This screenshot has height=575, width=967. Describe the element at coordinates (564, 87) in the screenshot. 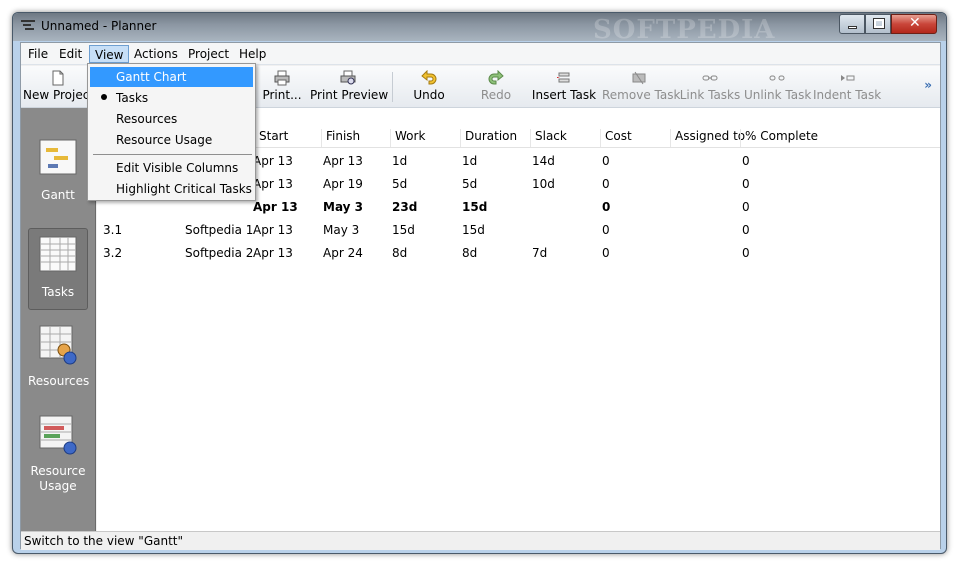

I see `insert-task-button: Insert Task` at that location.